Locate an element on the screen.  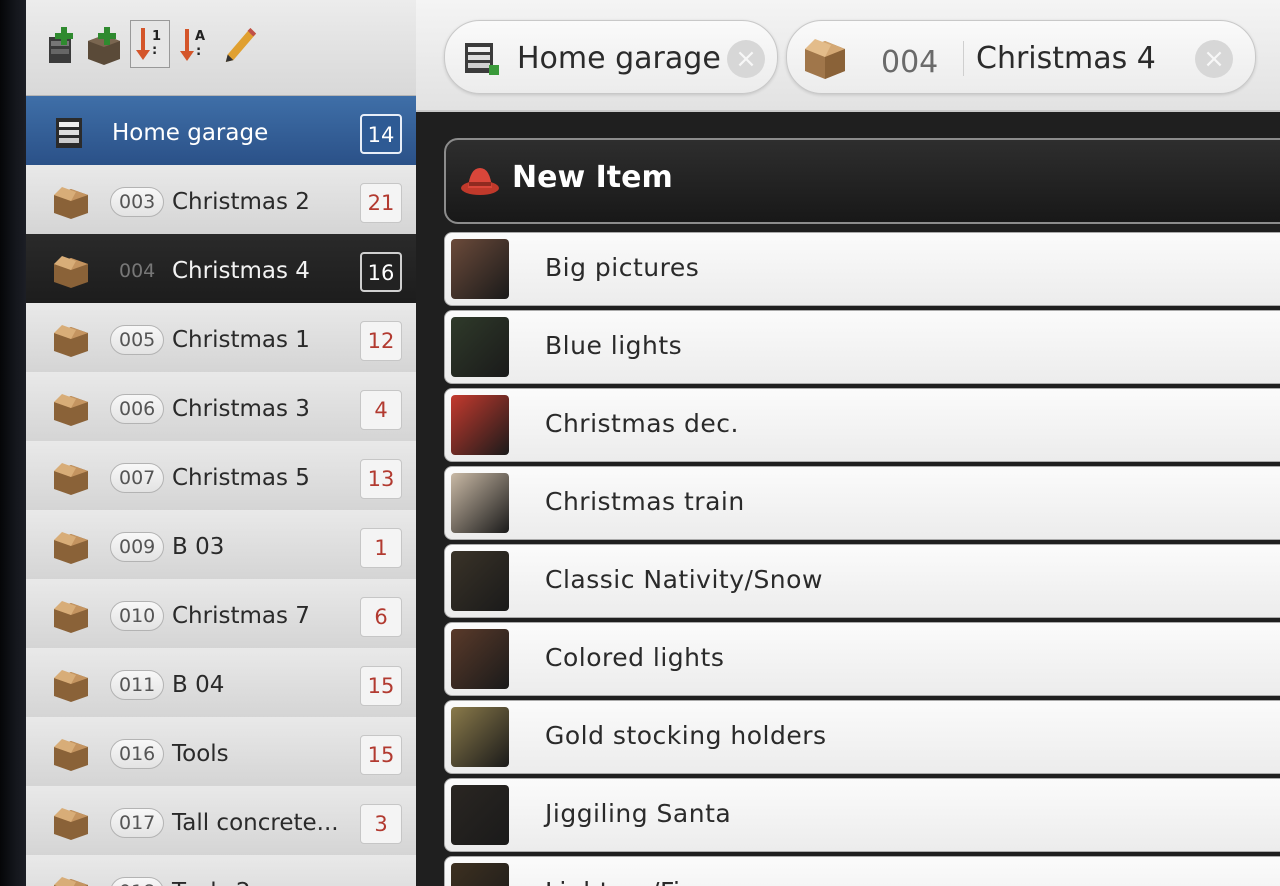
tab-home-garage: Home garage × is located at coordinates (611, 57).